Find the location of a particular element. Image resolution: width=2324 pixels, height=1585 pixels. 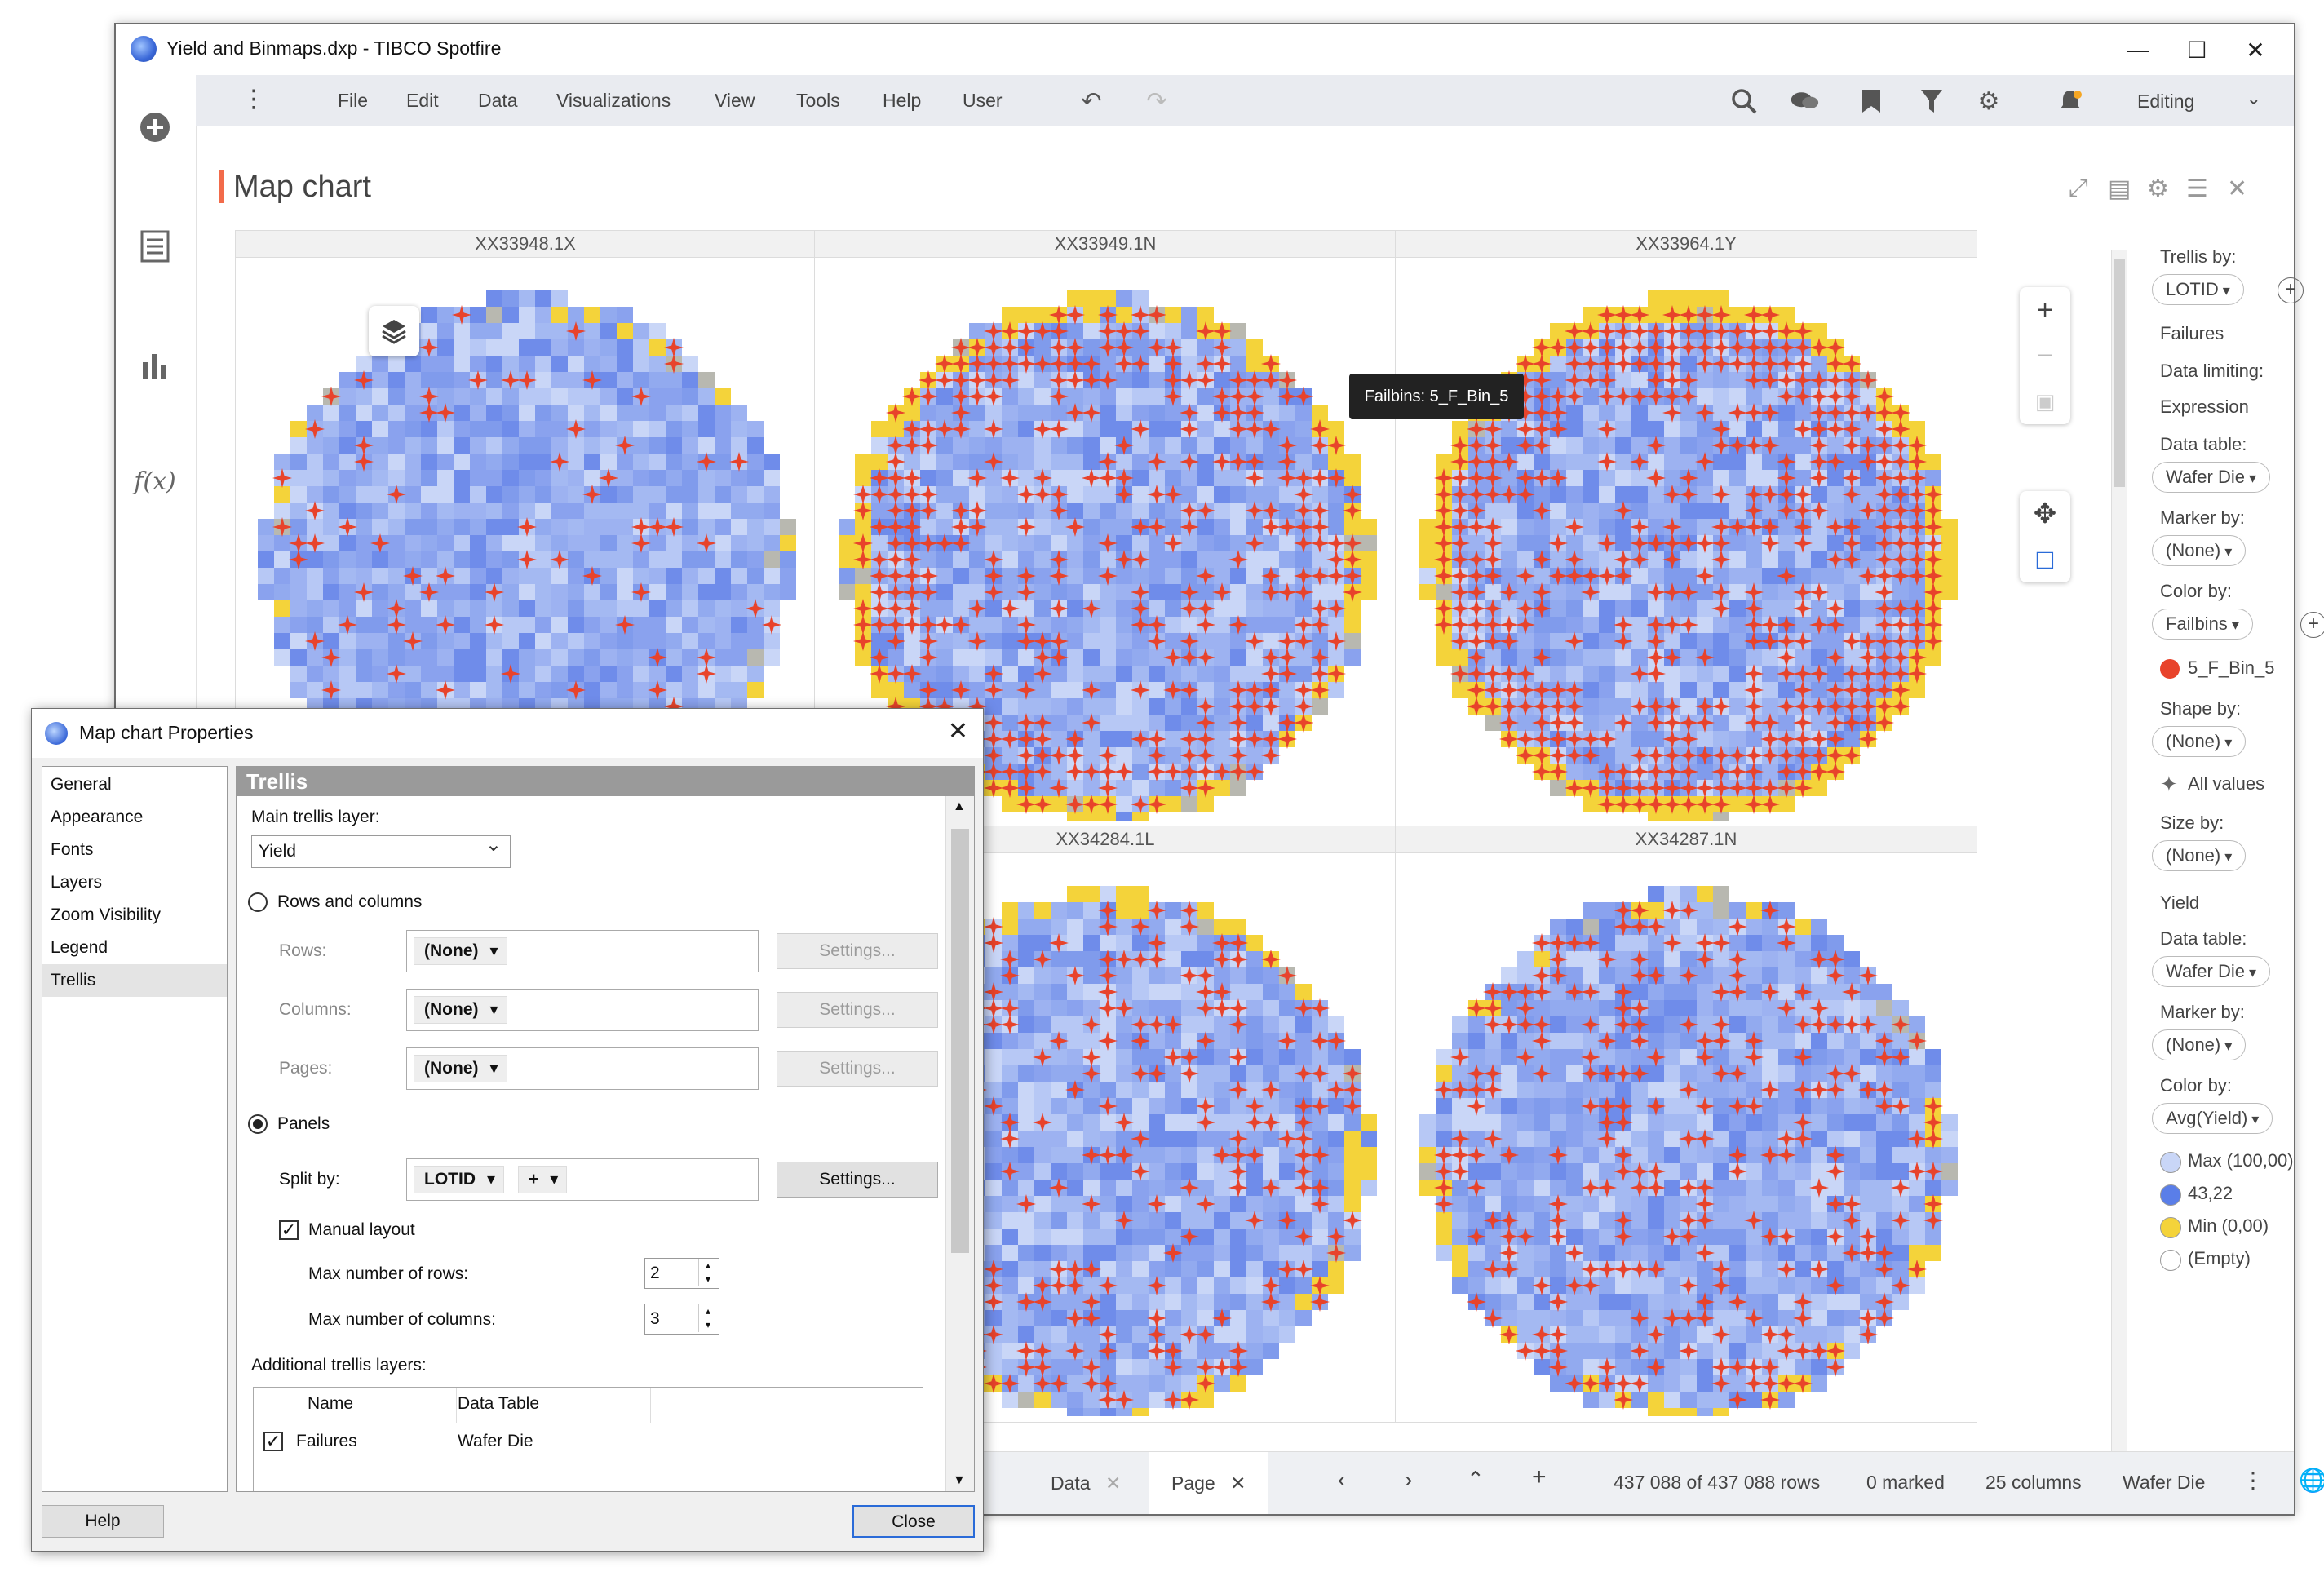

expand-icon: ⤢ is located at coordinates (2078, 188).